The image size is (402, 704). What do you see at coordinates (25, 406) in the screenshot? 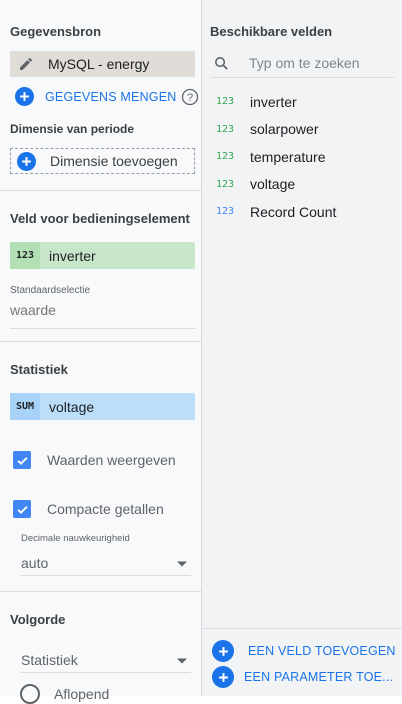
I see `aggregation-badge: SUM` at bounding box center [25, 406].